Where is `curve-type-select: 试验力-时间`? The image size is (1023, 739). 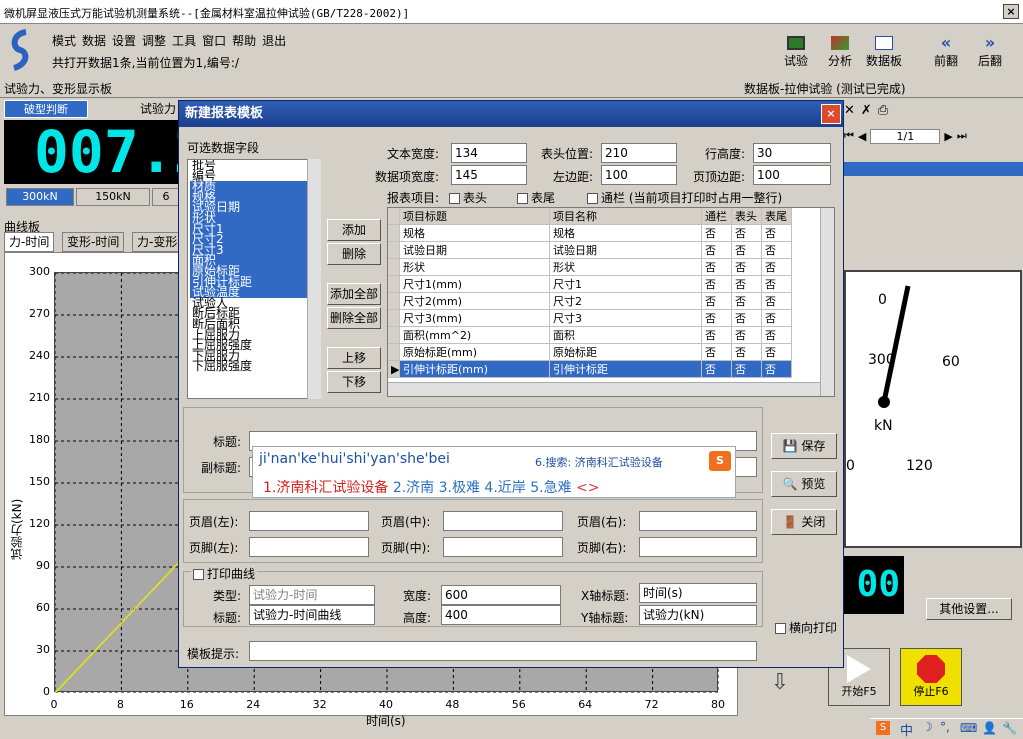
curve-type-select: 试验力-时间 is located at coordinates (312, 595).